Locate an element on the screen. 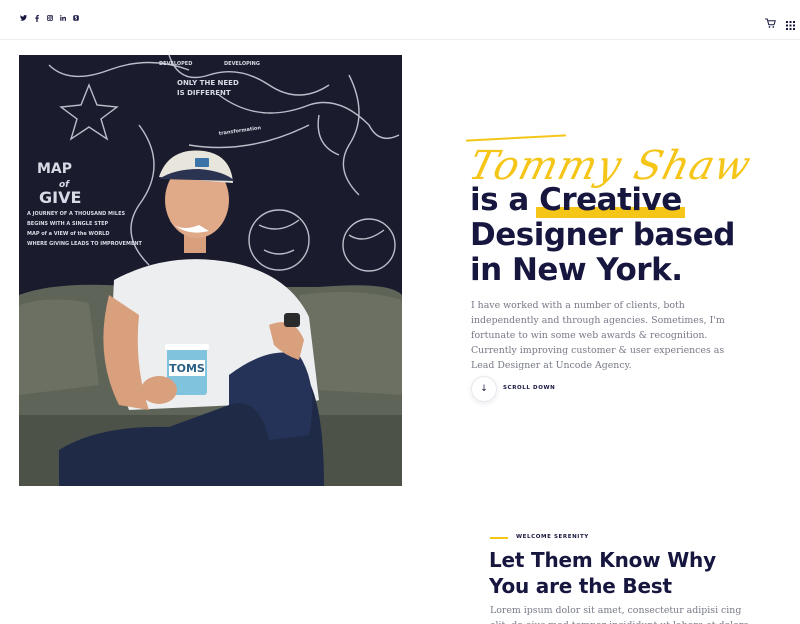 Image resolution: width=800 pixels, height=624 pixels. section-accent-line is located at coordinates (499, 538).